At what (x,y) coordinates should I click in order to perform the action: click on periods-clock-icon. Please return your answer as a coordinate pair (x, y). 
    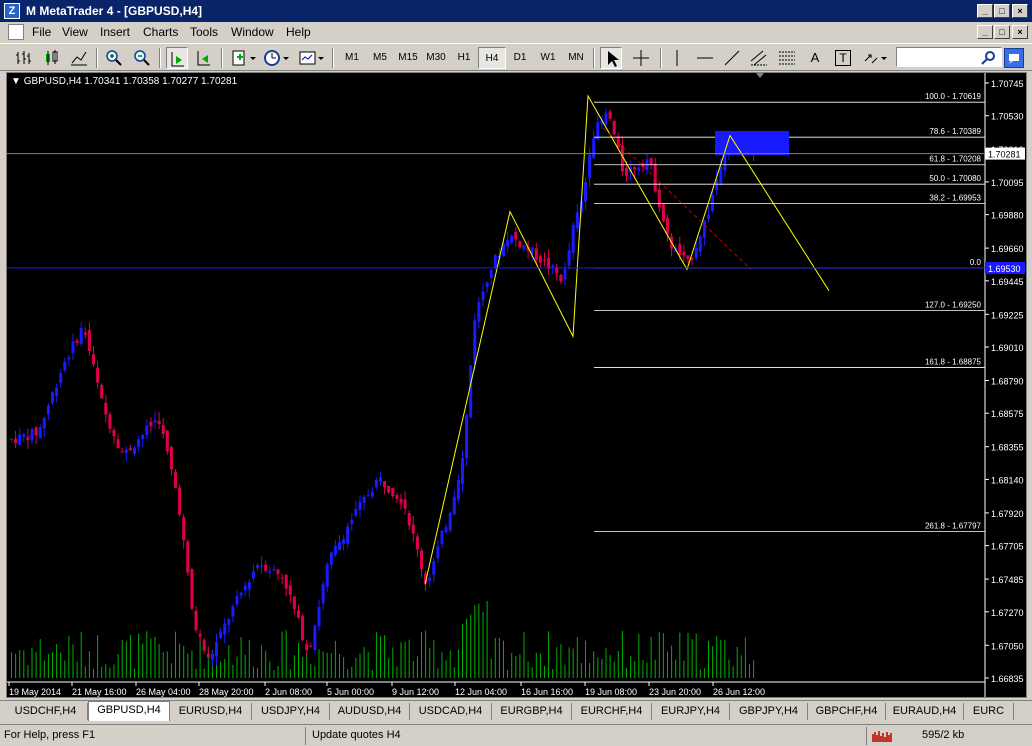
    Looking at the image, I should click on (277, 58).